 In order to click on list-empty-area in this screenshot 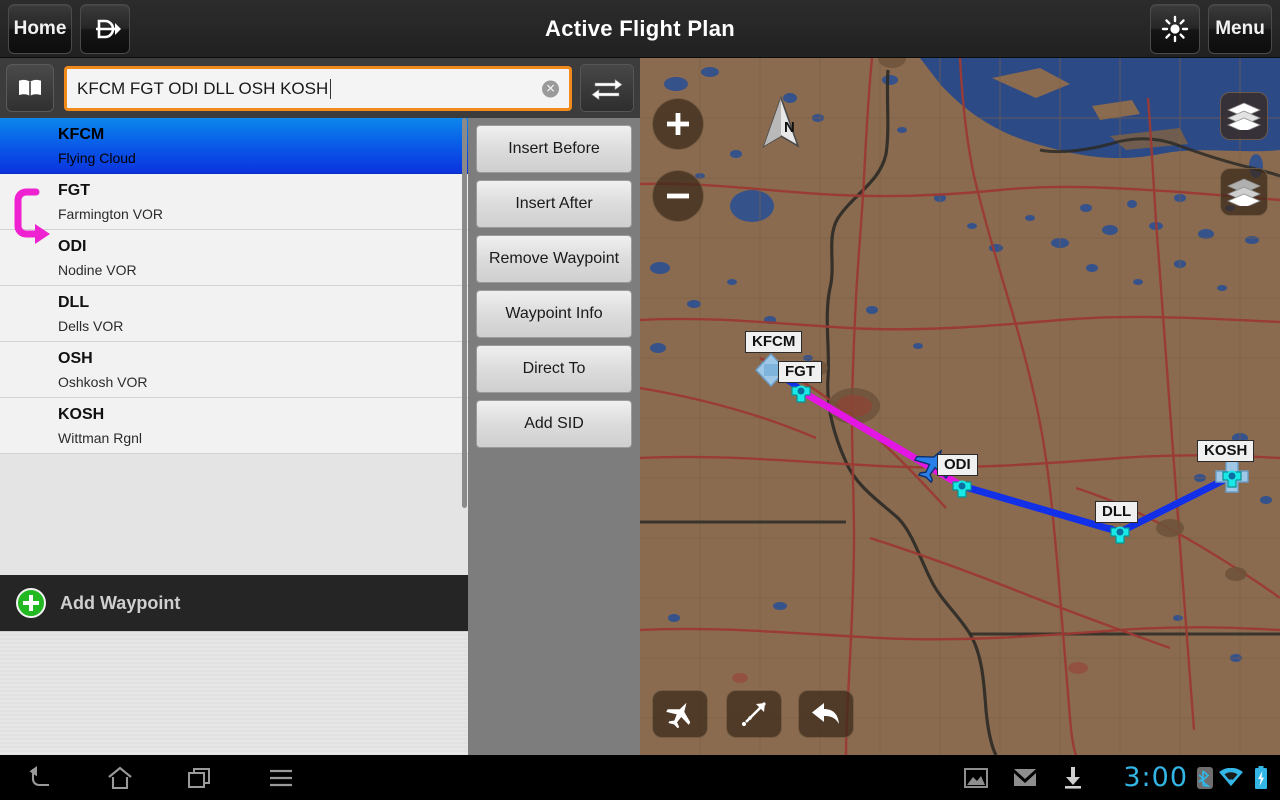, I will do `click(234, 693)`.